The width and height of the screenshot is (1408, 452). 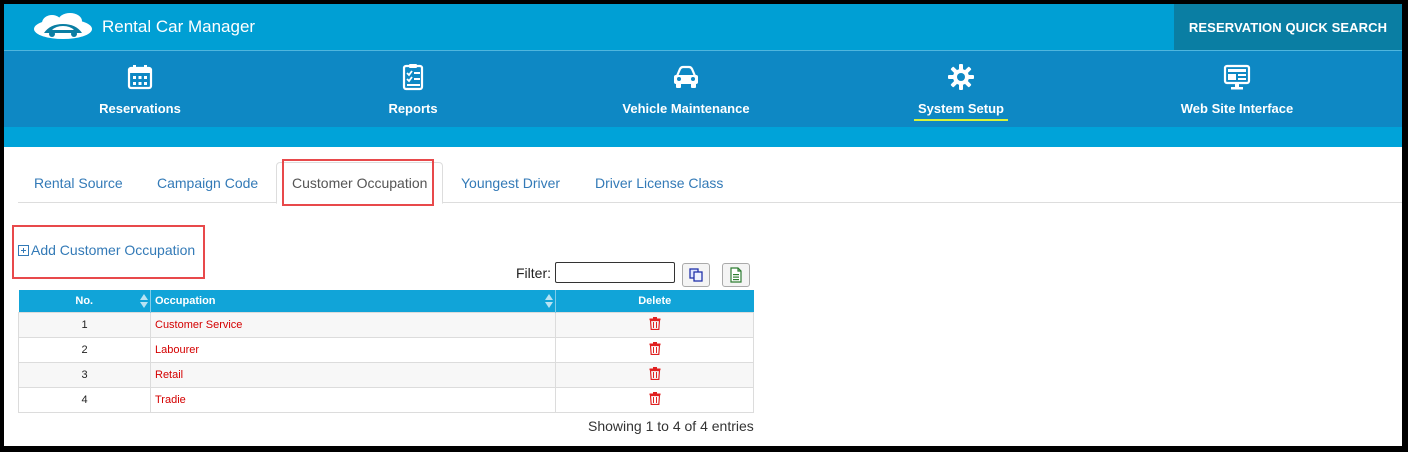 I want to click on brand: Rental Car Manager, so click(x=143, y=27).